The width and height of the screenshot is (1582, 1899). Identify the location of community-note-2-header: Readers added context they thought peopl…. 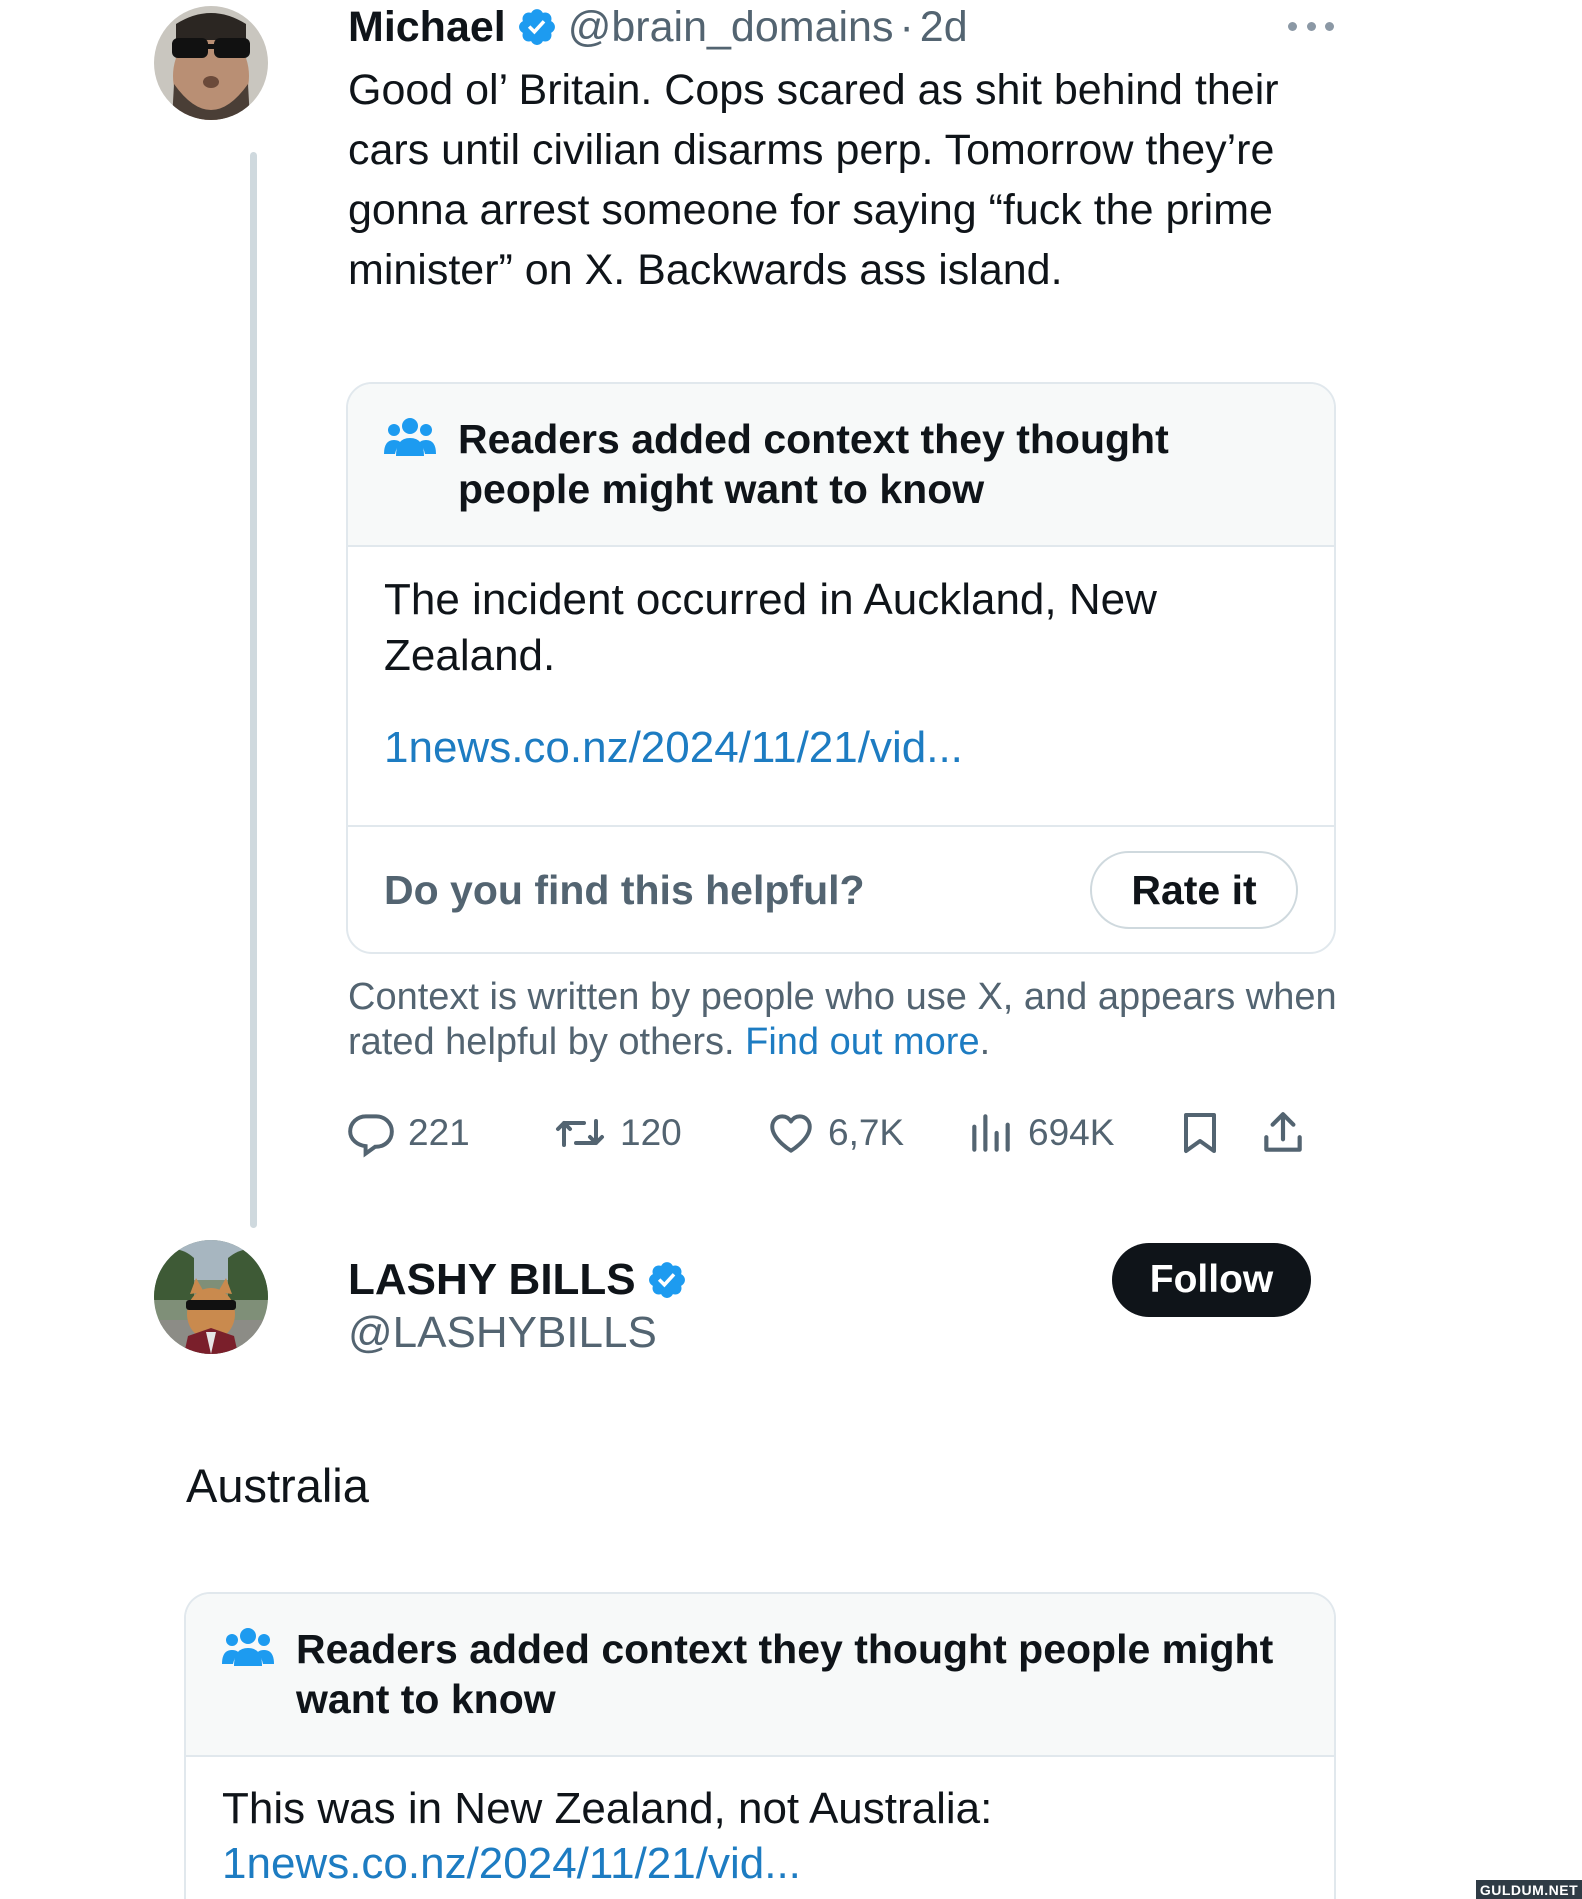
(760, 1675).